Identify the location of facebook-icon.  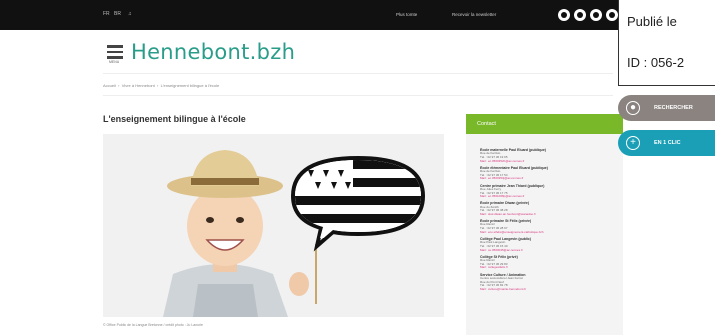
(564, 15).